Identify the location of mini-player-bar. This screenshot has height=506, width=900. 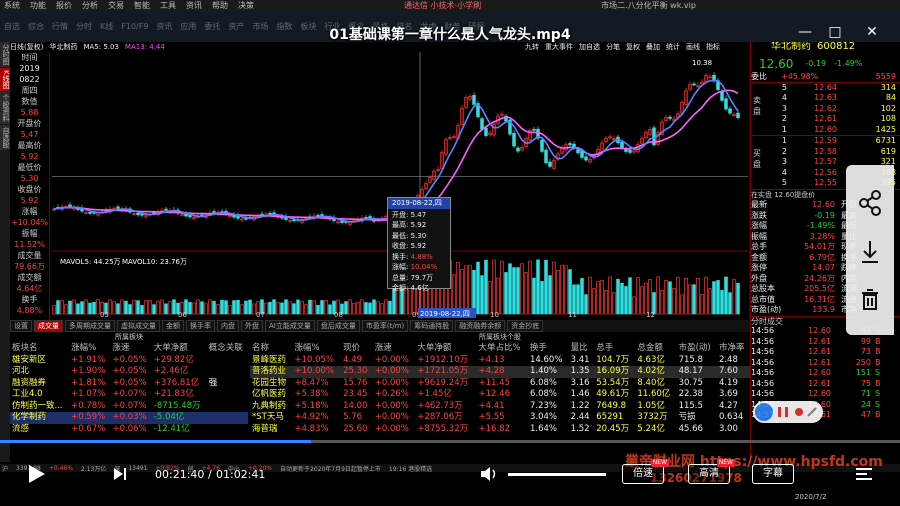
(788, 412).